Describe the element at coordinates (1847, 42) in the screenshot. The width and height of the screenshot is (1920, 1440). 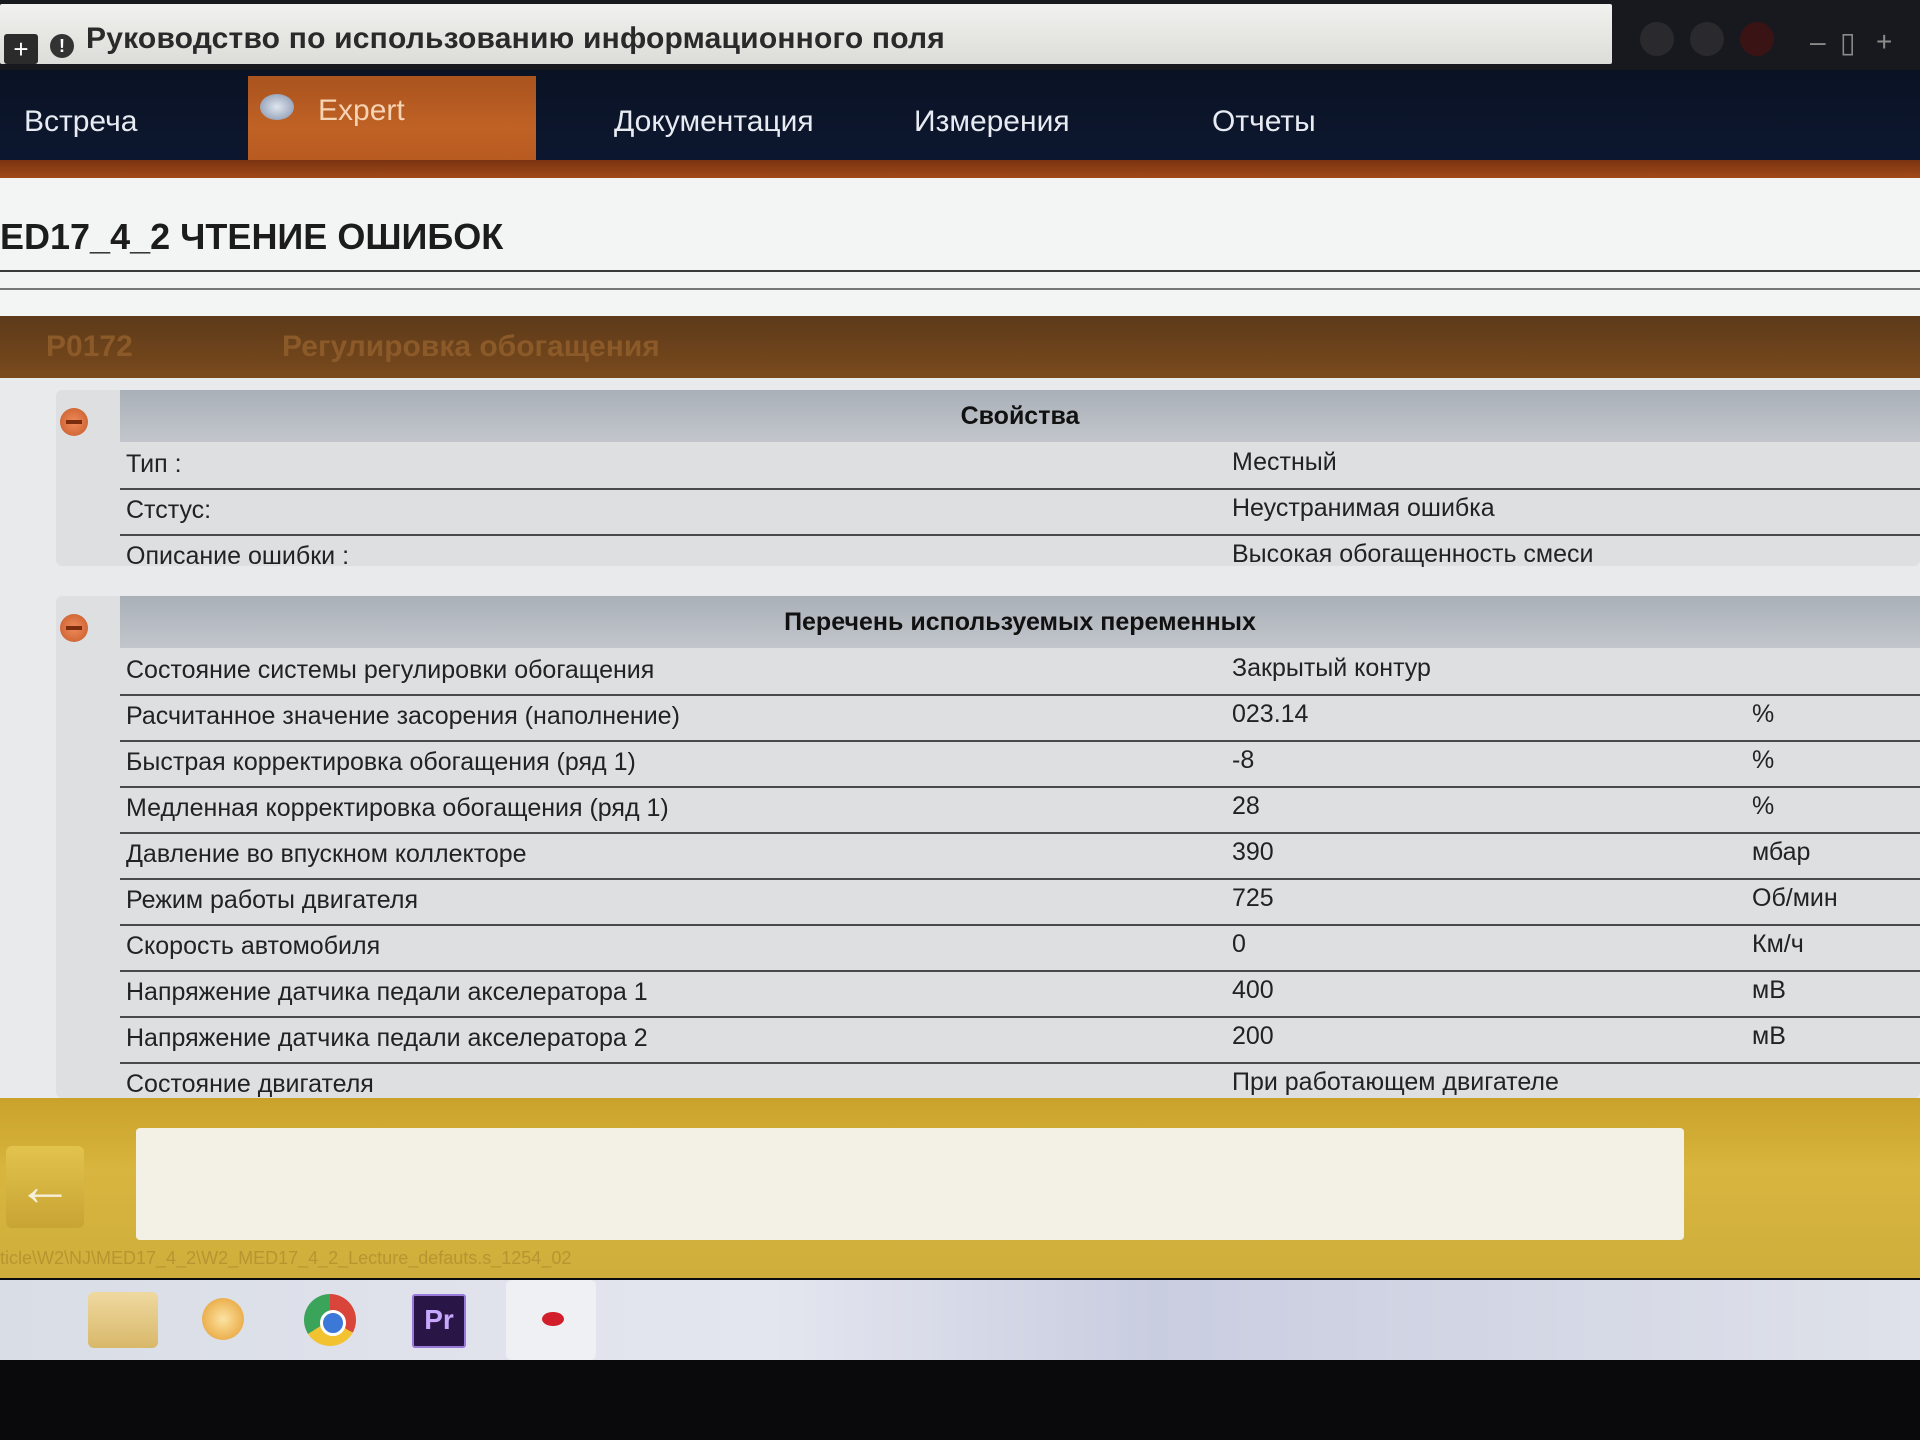
I see `restore-icon: ▯` at that location.